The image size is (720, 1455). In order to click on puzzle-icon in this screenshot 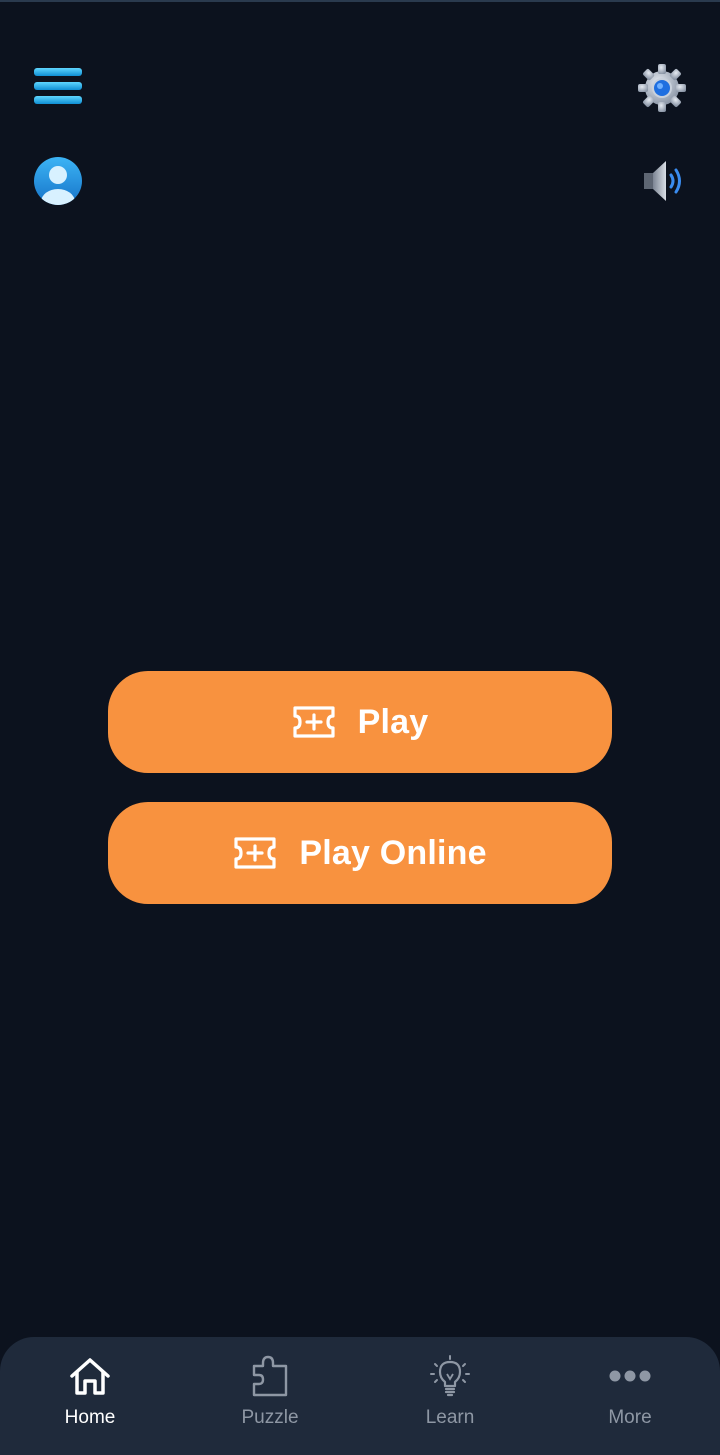, I will do `click(270, 1376)`.